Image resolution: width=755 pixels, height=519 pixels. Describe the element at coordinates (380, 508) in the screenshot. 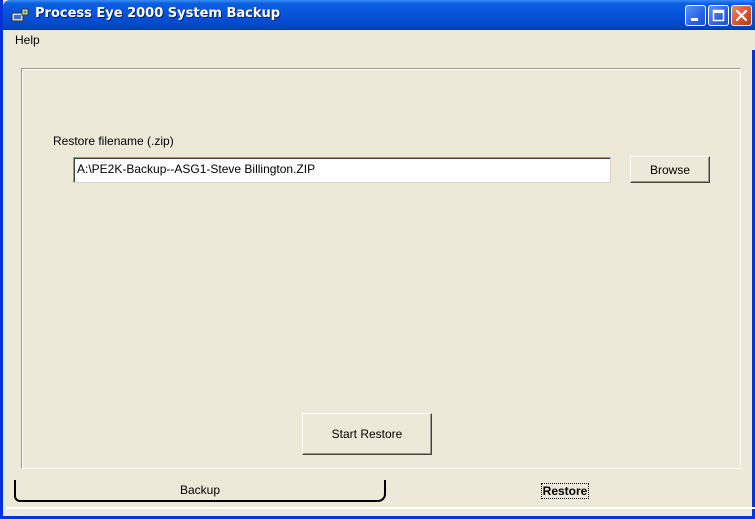

I see `divider` at that location.